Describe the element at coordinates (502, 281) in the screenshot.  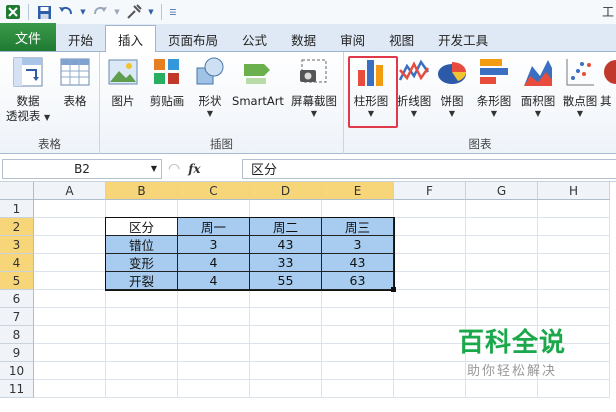
I see `cell-g5` at that location.